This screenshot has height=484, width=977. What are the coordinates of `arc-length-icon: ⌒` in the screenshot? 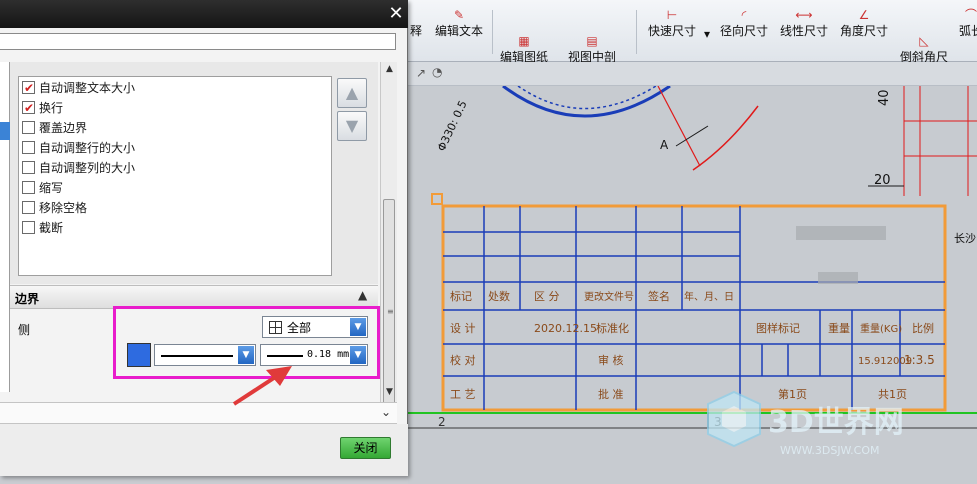 It's located at (970, 15).